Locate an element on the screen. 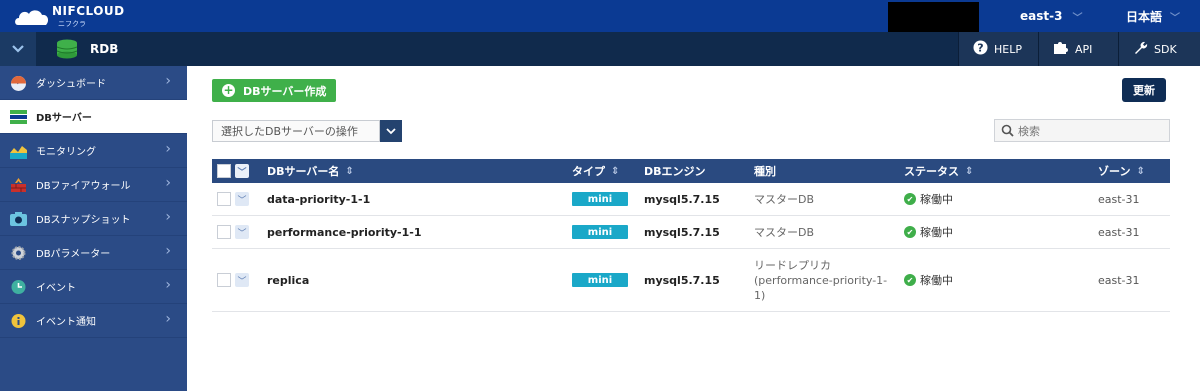 The height and width of the screenshot is (391, 1200). sidebar-item-label: イベント is located at coordinates (56, 288).